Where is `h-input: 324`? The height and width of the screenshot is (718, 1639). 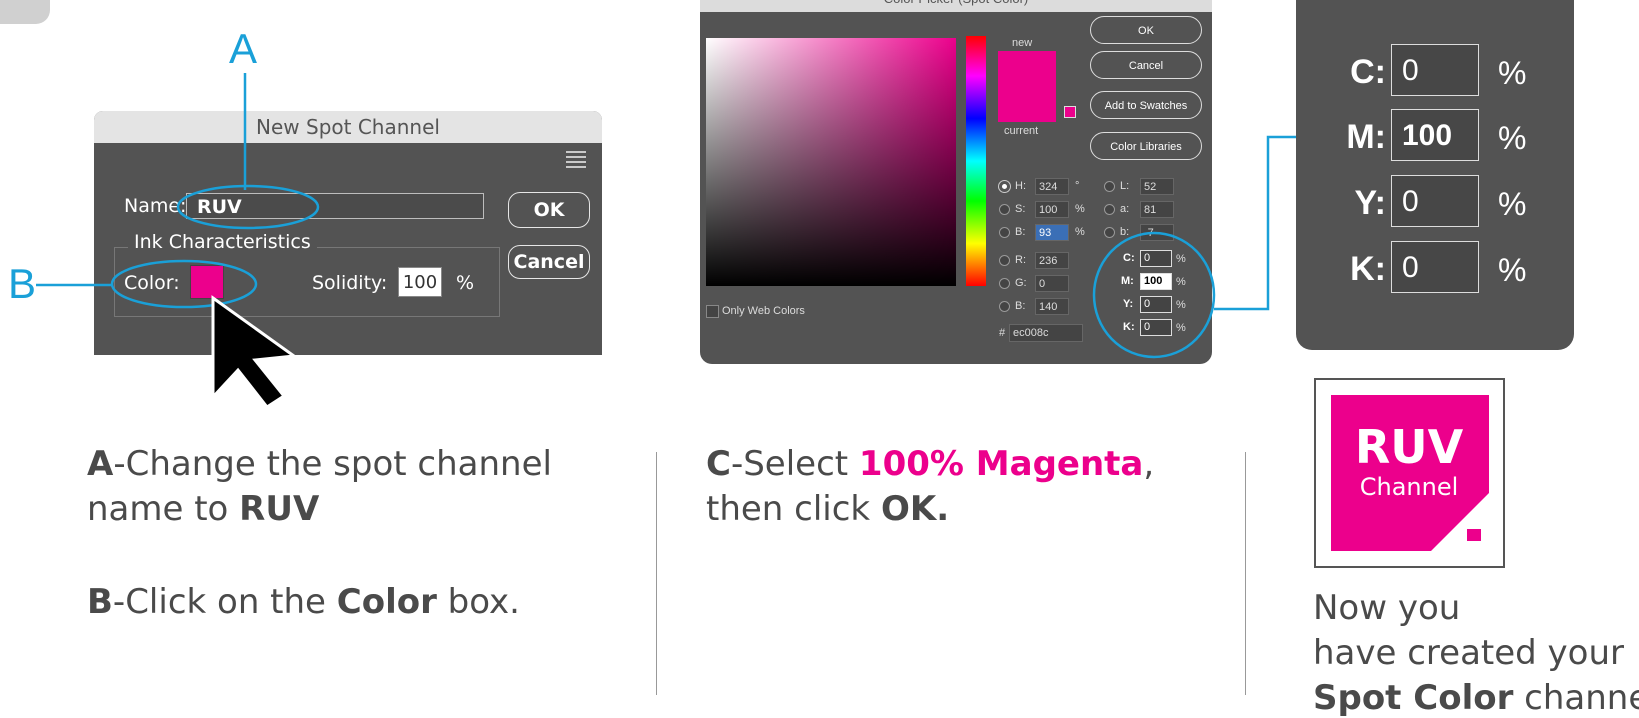
h-input: 324 is located at coordinates (1052, 186).